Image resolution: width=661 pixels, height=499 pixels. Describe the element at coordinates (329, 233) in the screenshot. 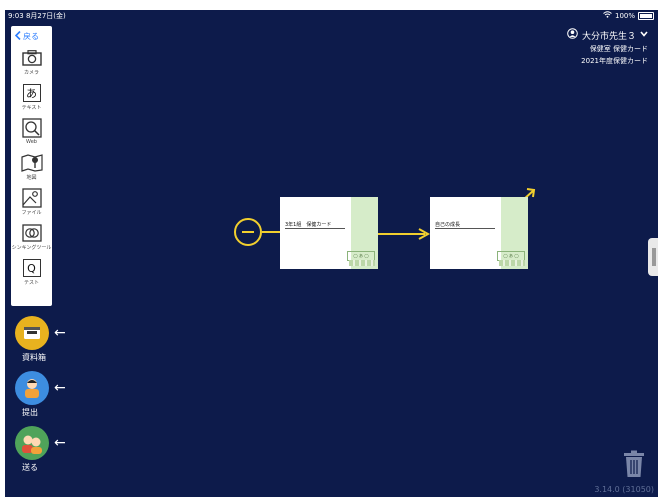

I see `card-1: 3年1組 保健カード ◯ あ ◯` at that location.